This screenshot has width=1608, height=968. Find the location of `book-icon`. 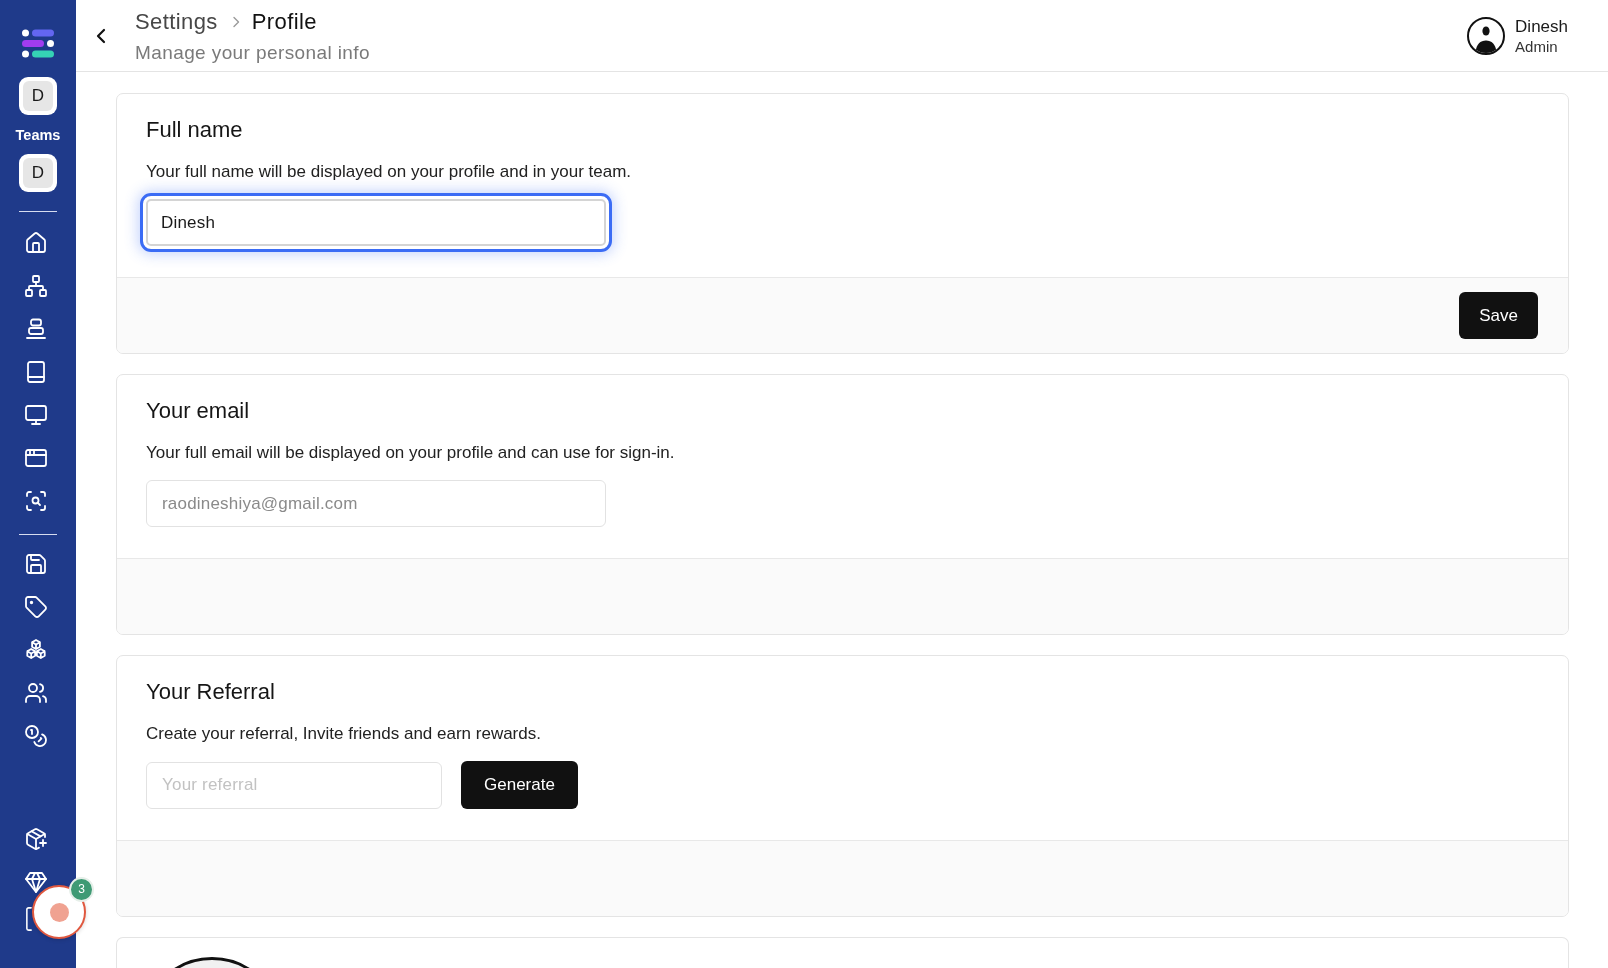

book-icon is located at coordinates (36, 371).